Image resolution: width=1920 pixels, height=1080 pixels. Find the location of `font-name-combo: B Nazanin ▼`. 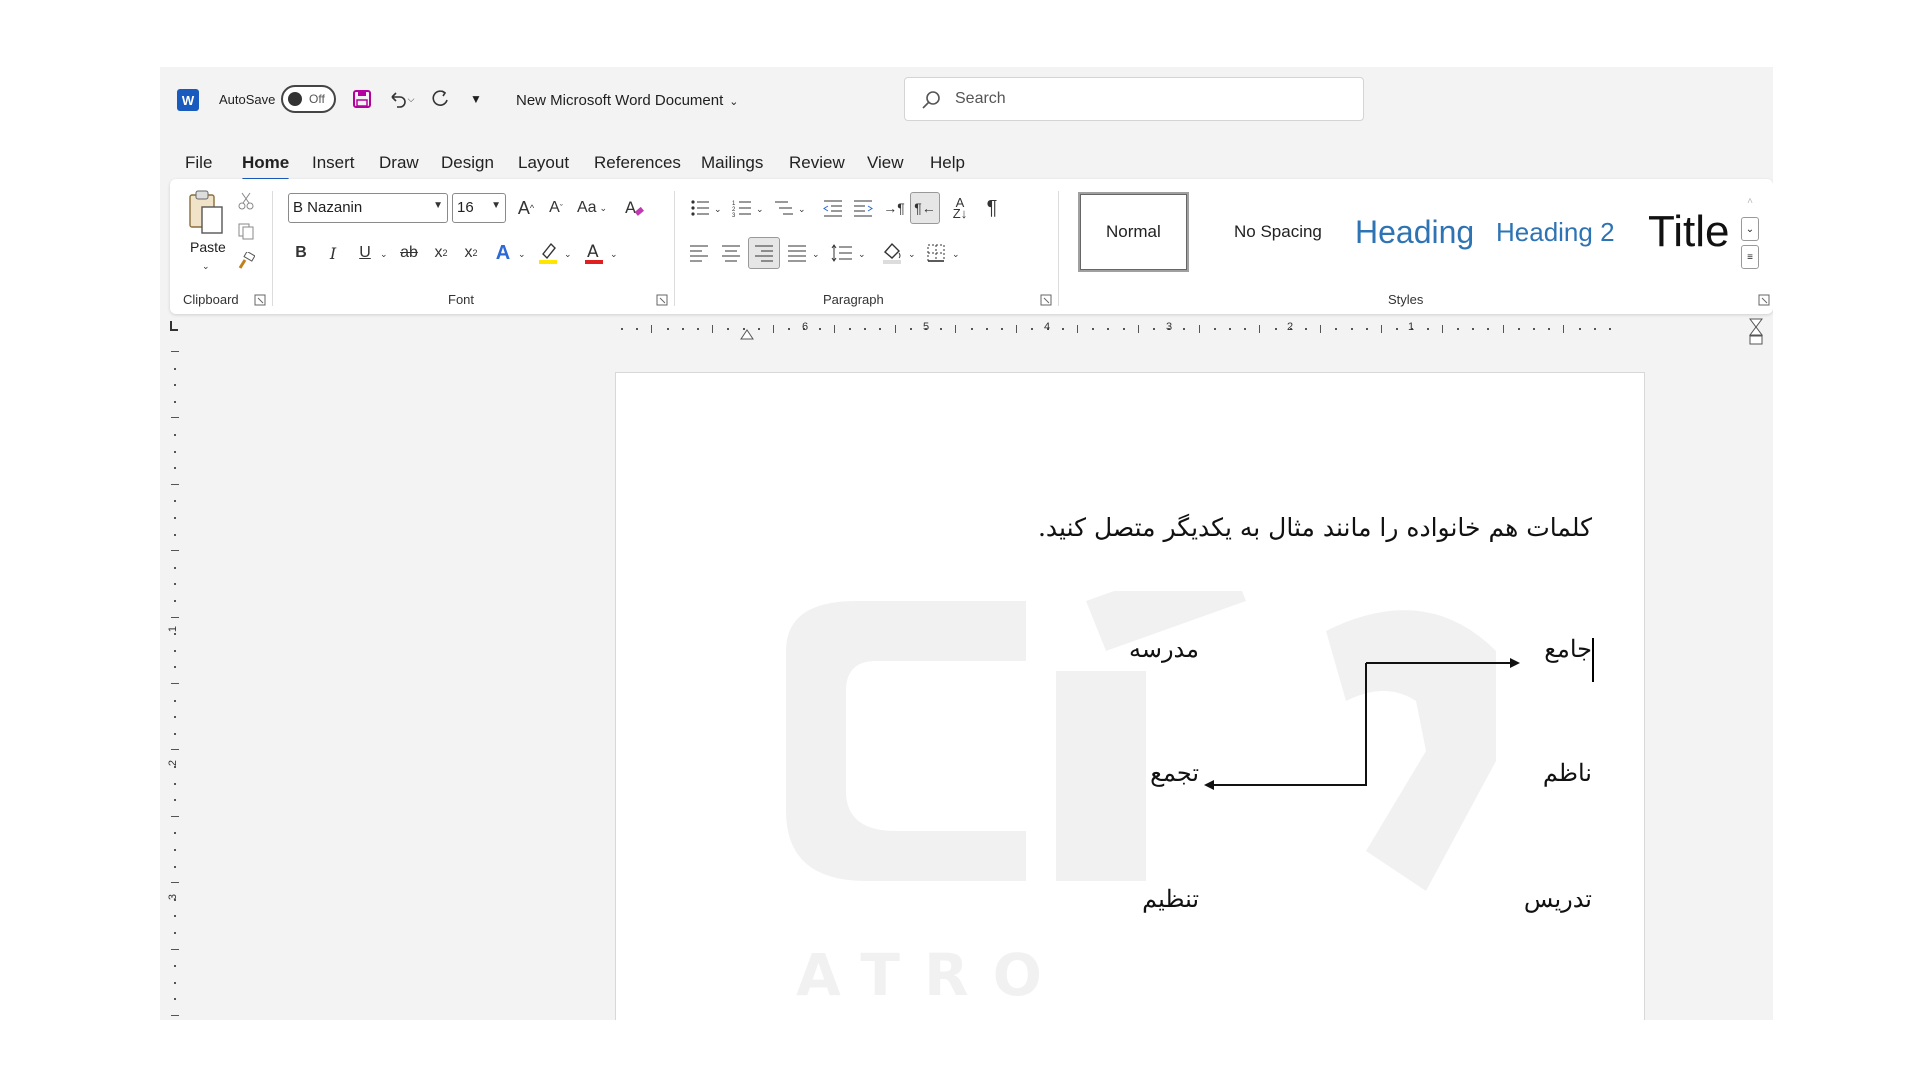

font-name-combo: B Nazanin ▼ is located at coordinates (368, 208).